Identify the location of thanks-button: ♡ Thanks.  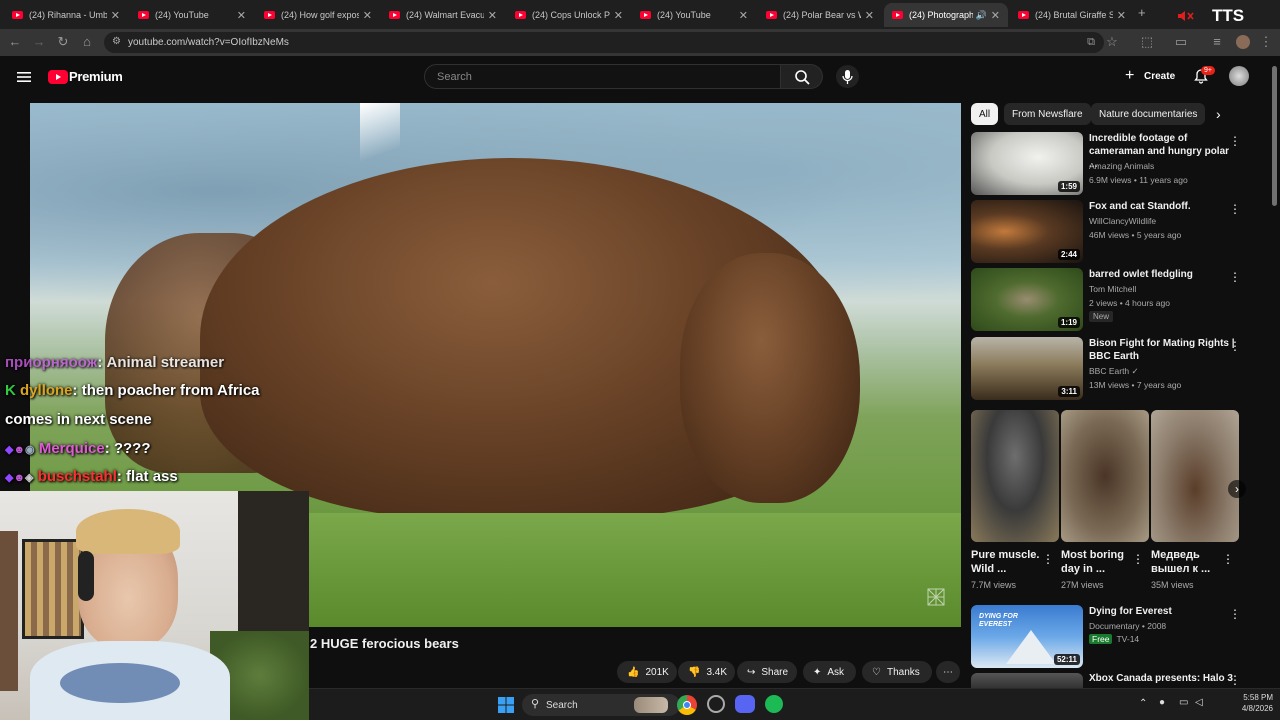
(897, 672).